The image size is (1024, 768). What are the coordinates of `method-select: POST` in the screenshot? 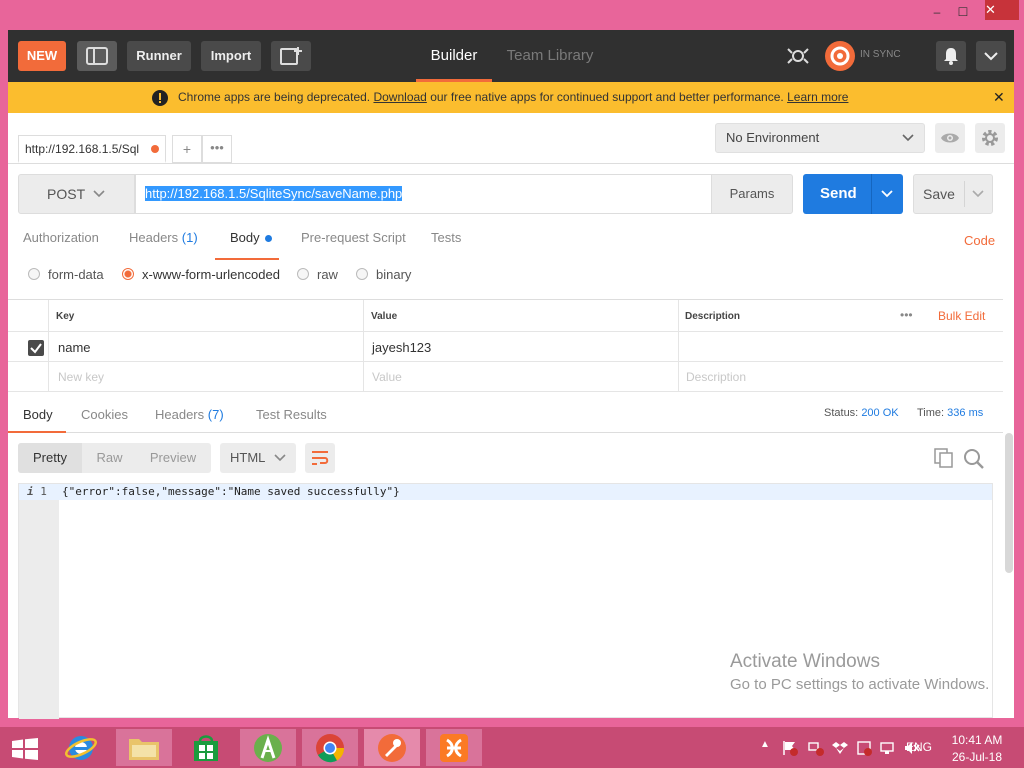 It's located at (76, 194).